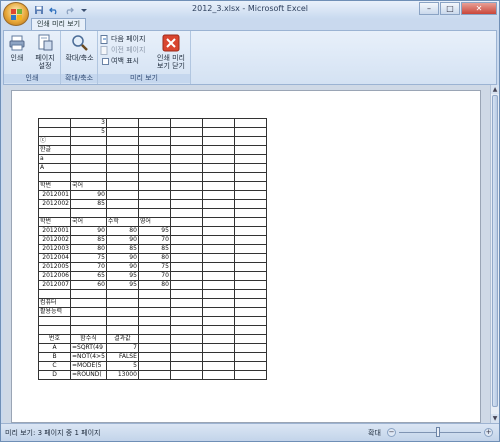 The width and height of the screenshot is (500, 442). Describe the element at coordinates (54, 348) in the screenshot. I see `sheet-cell: A` at that location.